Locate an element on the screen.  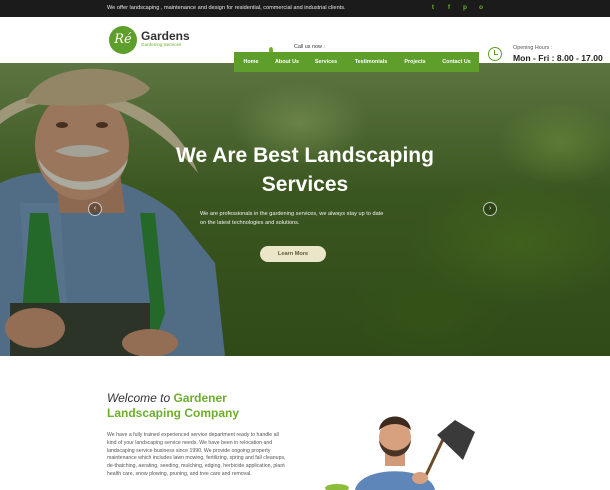
nav-testimonials: Testimonials is located at coordinates (371, 62).